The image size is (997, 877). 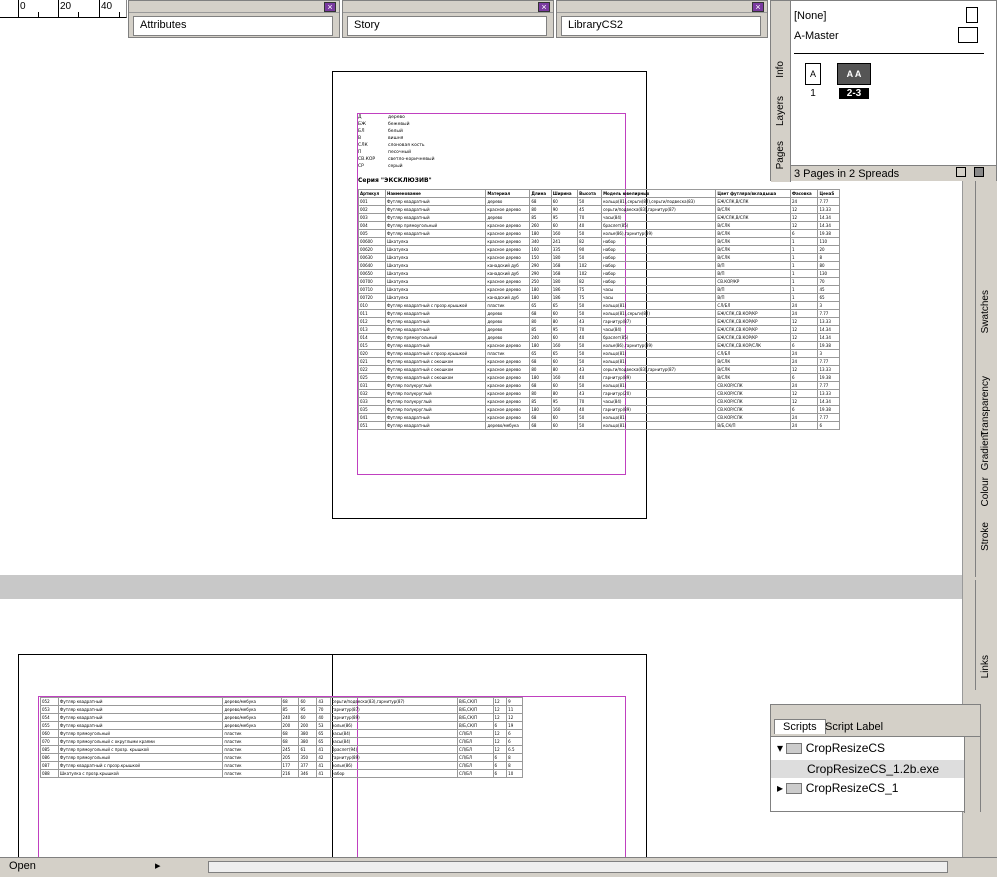 What do you see at coordinates (385, 152) in the screenshot?
I see `legend-row: Ппесочный` at bounding box center [385, 152].